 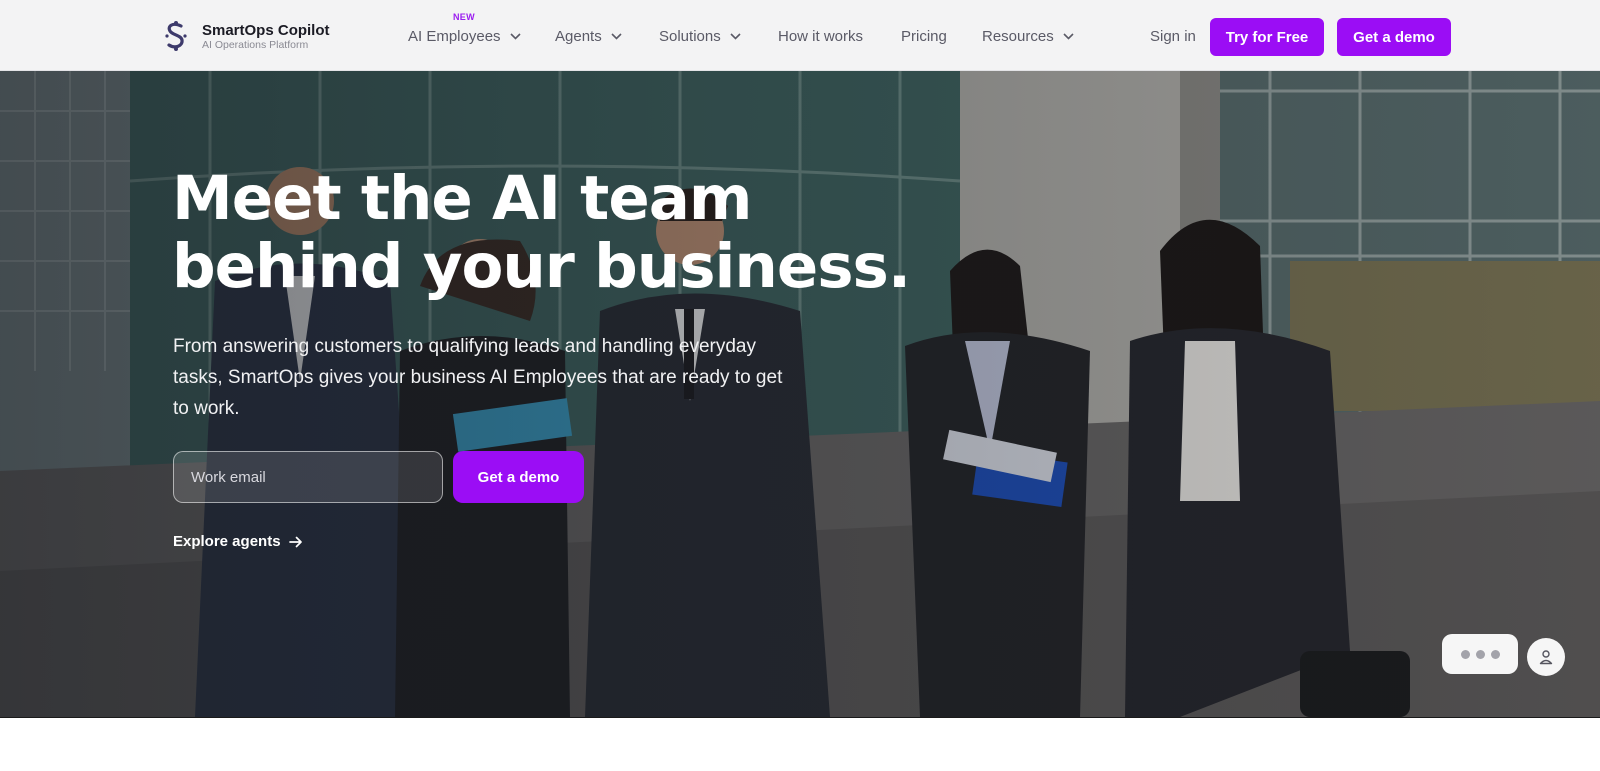 What do you see at coordinates (266, 30) in the screenshot?
I see `brand-name: SmartOps Copilot` at bounding box center [266, 30].